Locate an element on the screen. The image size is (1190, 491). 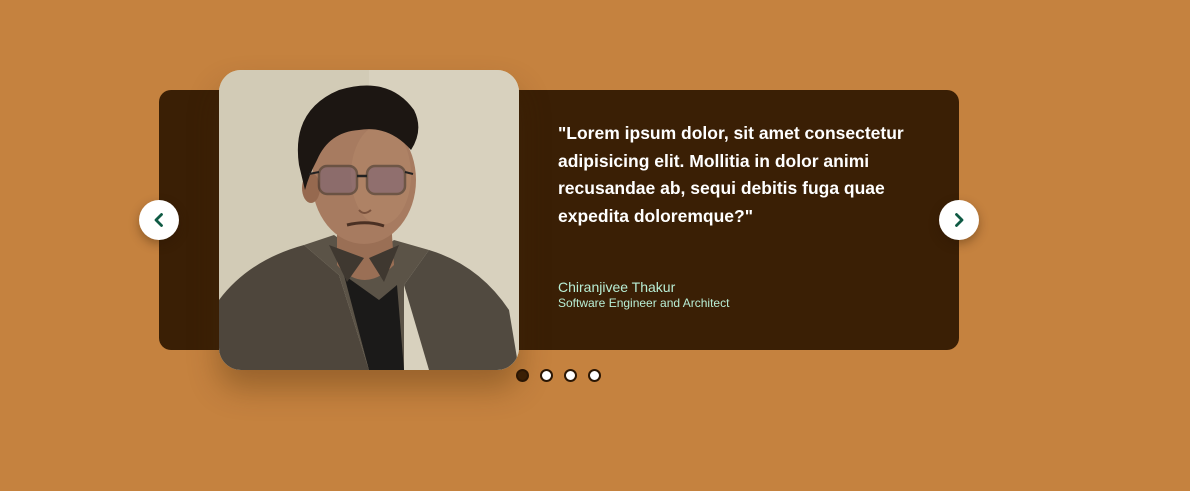
chevron-left-icon is located at coordinates (159, 220).